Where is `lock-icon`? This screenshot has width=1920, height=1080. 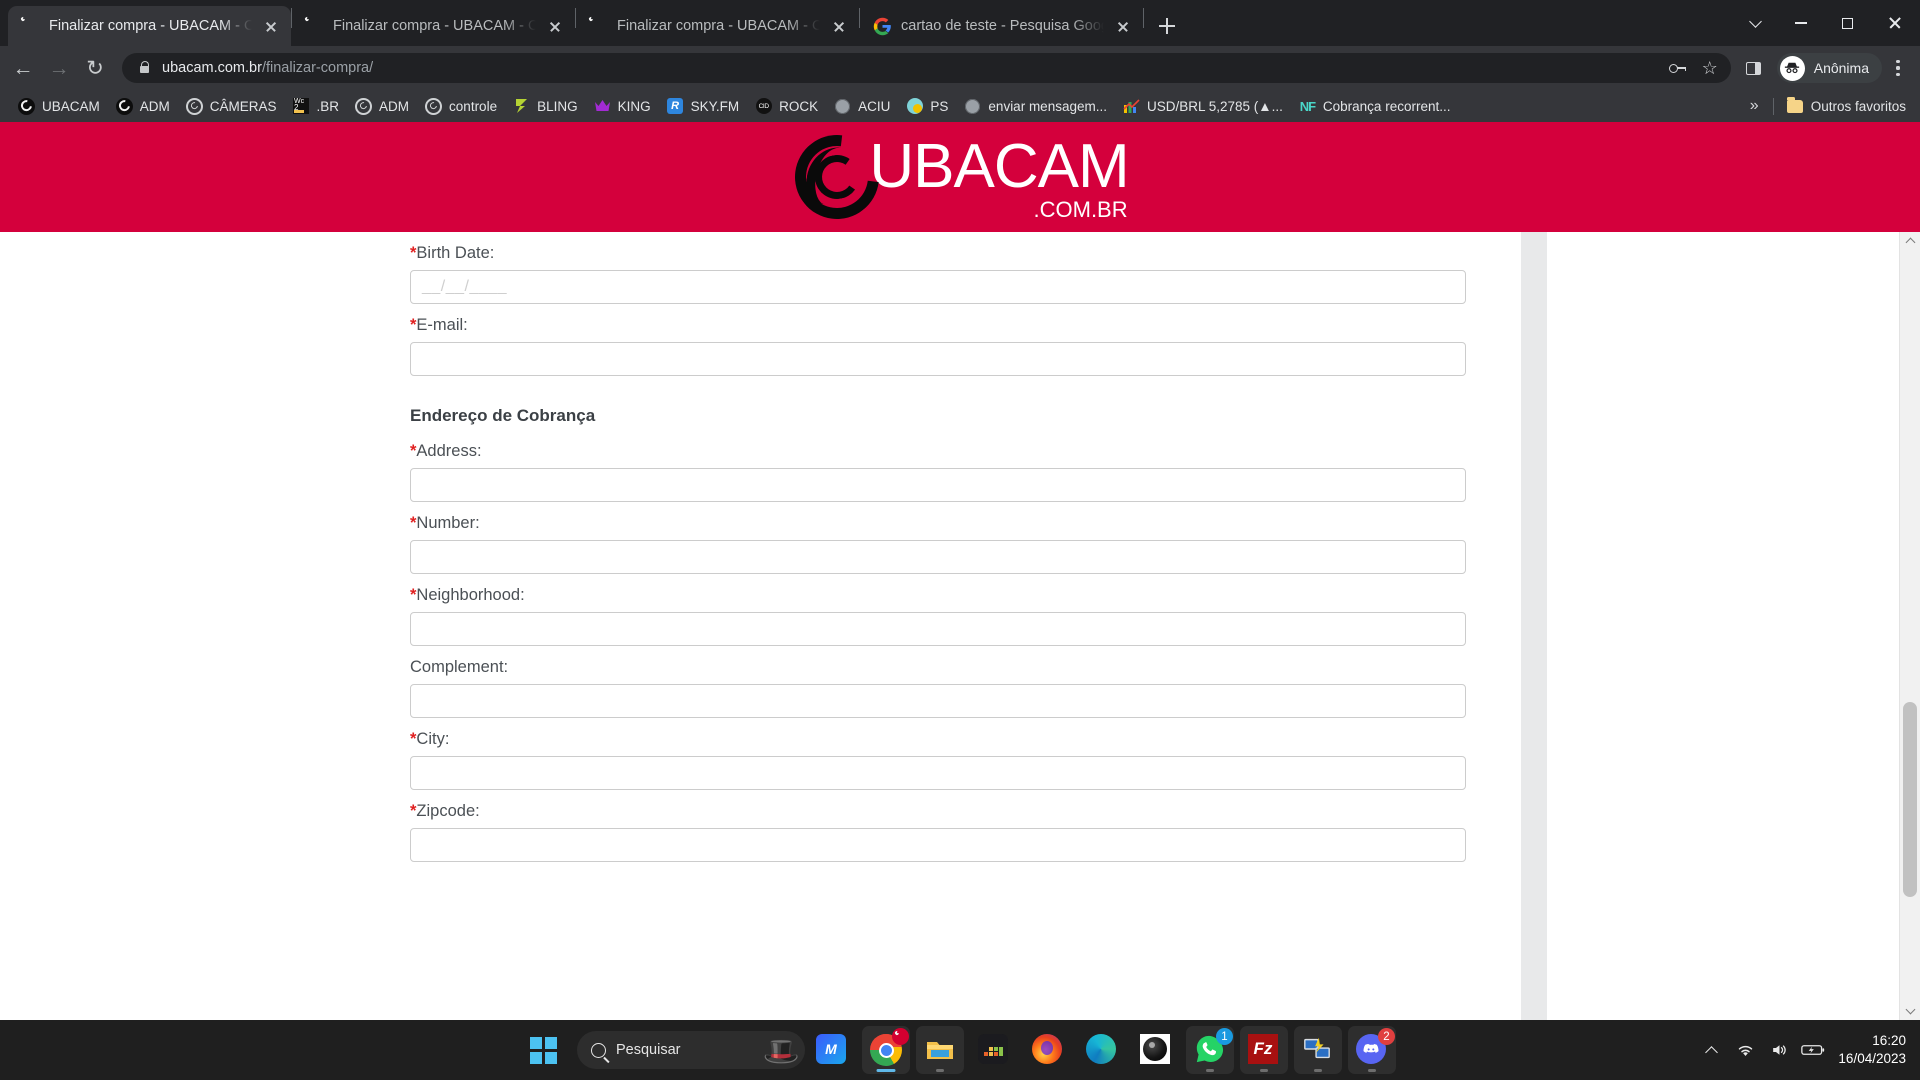 lock-icon is located at coordinates (144, 67).